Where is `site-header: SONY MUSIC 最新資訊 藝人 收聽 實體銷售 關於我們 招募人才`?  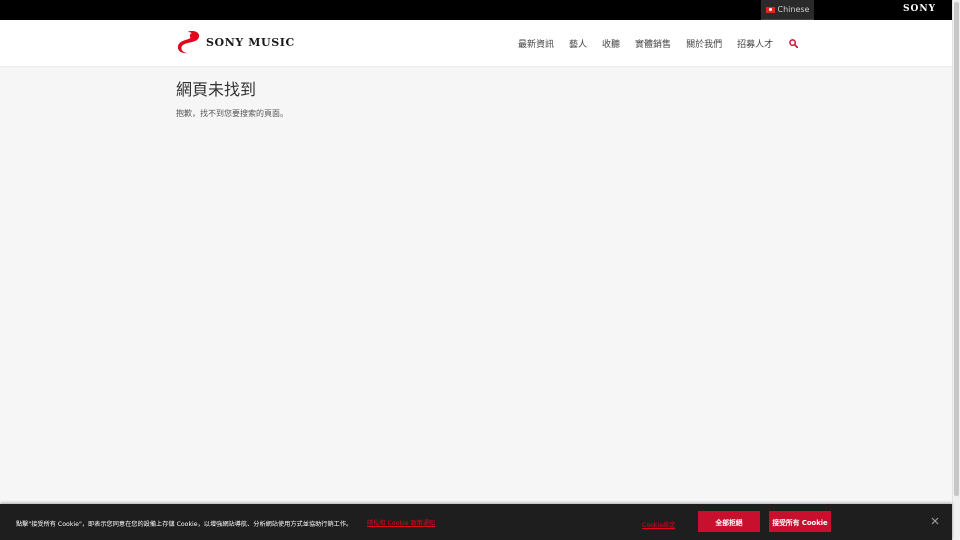
site-header: SONY MUSIC 最新資訊 藝人 收聽 實體銷售 關於我們 招募人才 is located at coordinates (476, 43).